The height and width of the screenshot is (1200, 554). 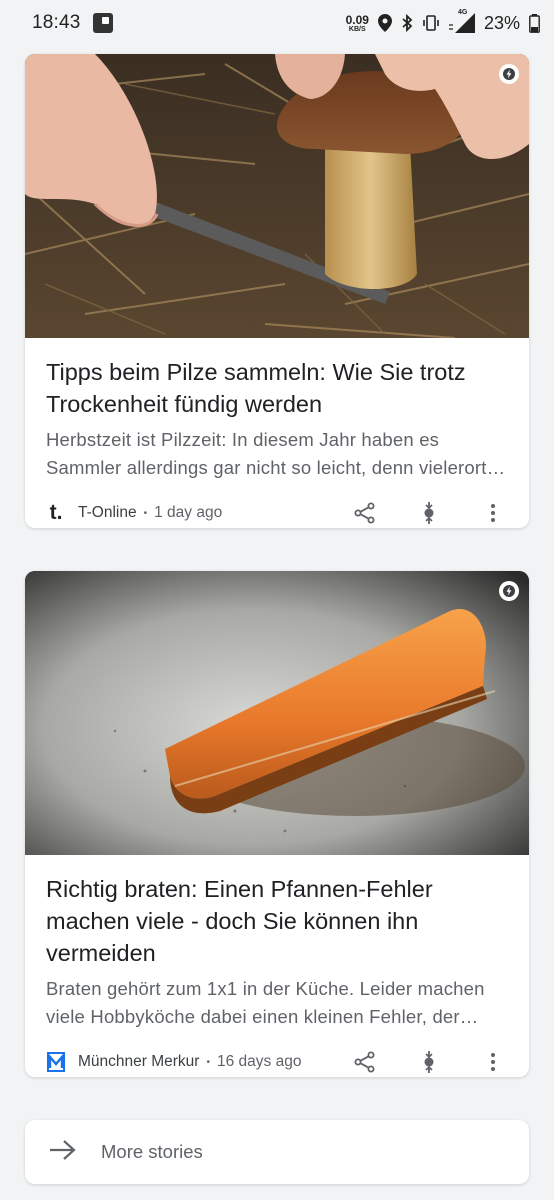 What do you see at coordinates (63, 1152) in the screenshot?
I see `arrow-right-icon` at bounding box center [63, 1152].